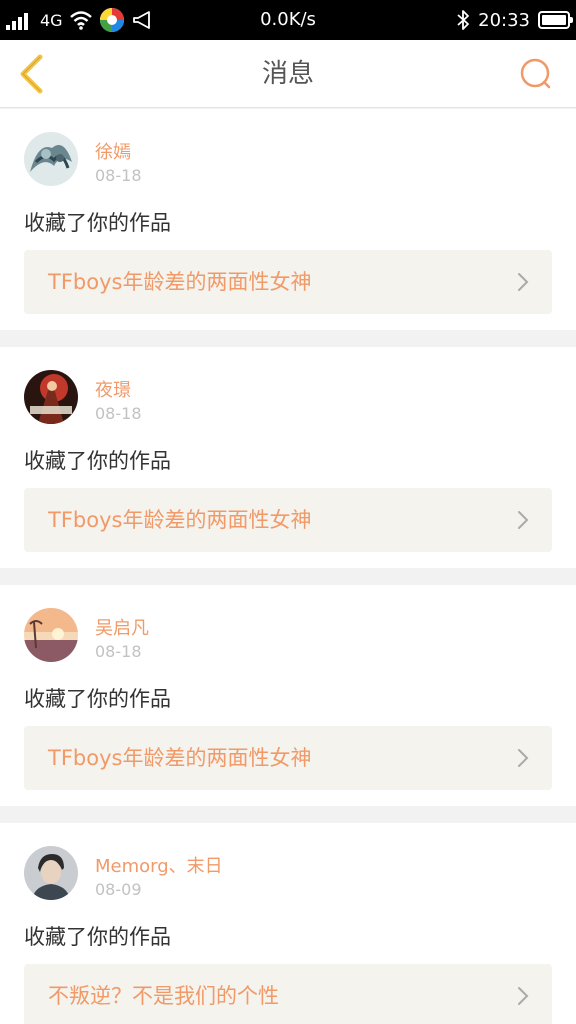  I want to click on nav-bar: 消息, so click(288, 74).